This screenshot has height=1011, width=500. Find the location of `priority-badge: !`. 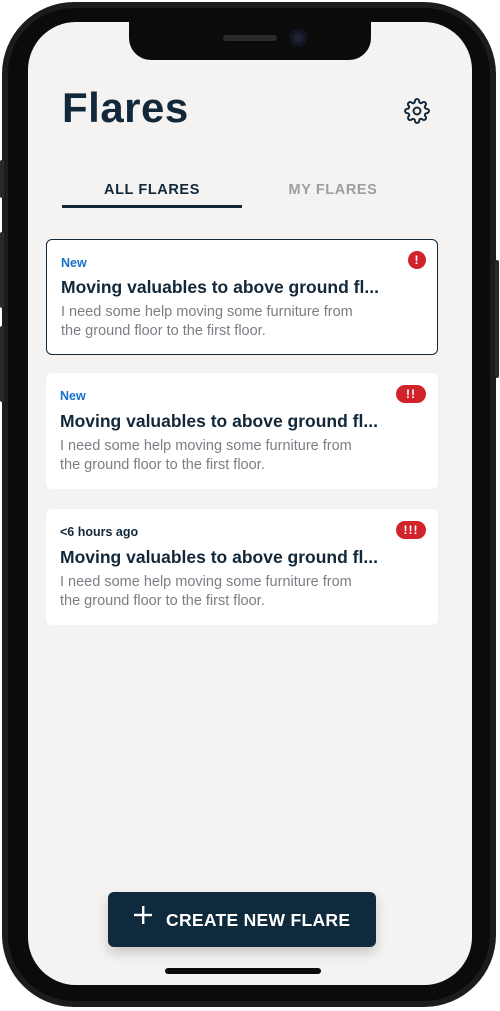

priority-badge: ! is located at coordinates (417, 260).